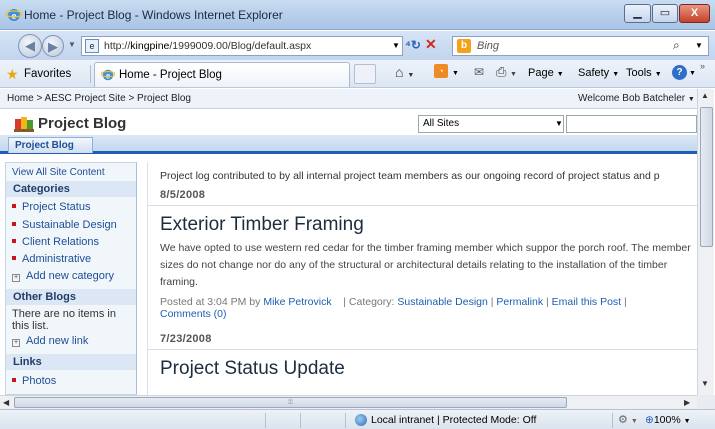 The image size is (715, 429). What do you see at coordinates (479, 72) in the screenshot?
I see `mail-icon: ✉` at bounding box center [479, 72].